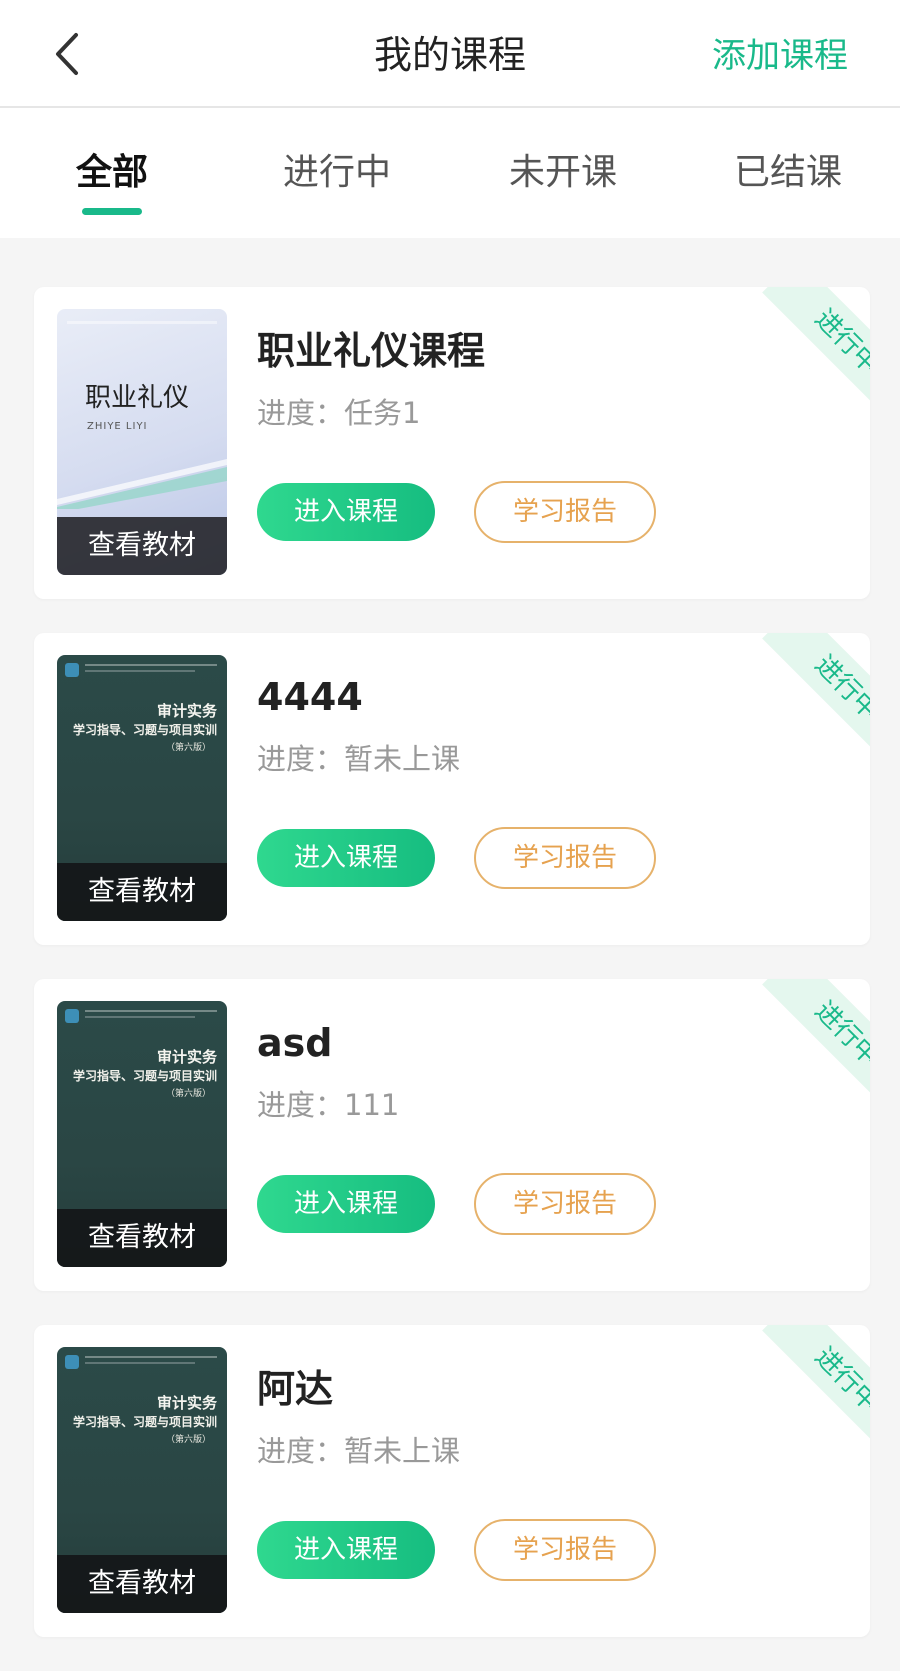 Image resolution: width=900 pixels, height=1671 pixels. What do you see at coordinates (117, 426) in the screenshot?
I see `cover-subtitle: ZHIYE LIYI` at bounding box center [117, 426].